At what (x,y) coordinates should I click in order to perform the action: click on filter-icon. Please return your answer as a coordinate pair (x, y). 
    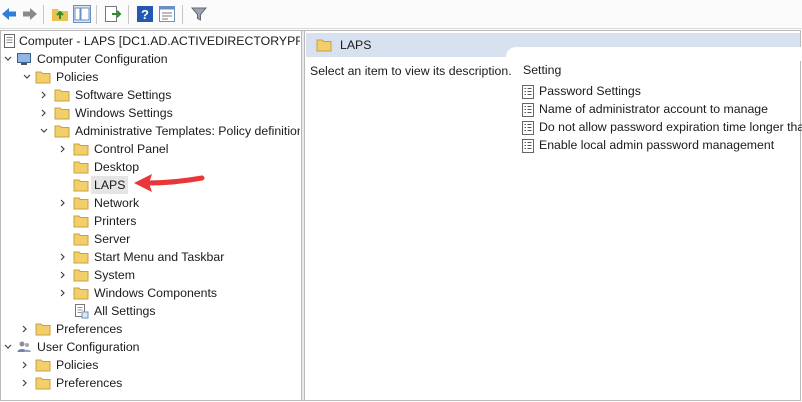
    Looking at the image, I should click on (199, 14).